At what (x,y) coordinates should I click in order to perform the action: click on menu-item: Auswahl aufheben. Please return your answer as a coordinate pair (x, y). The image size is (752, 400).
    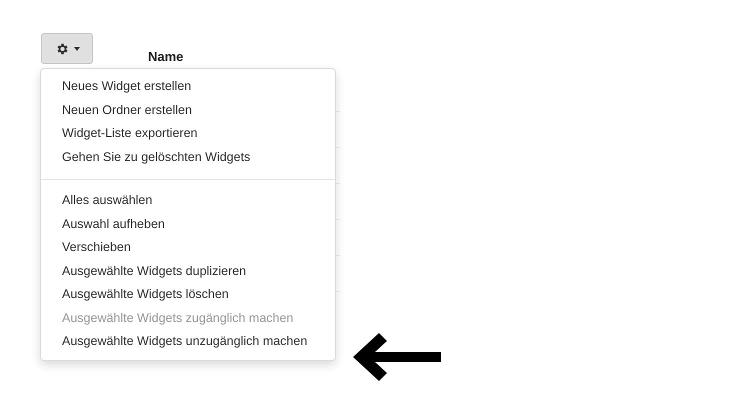
    Looking at the image, I should click on (188, 224).